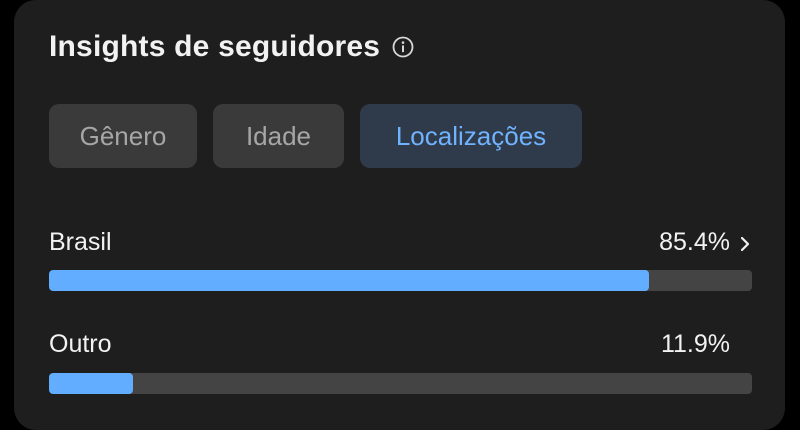 Image resolution: width=800 pixels, height=430 pixels. What do you see at coordinates (215, 46) in the screenshot?
I see `page-title: Insights de seguidores` at bounding box center [215, 46].